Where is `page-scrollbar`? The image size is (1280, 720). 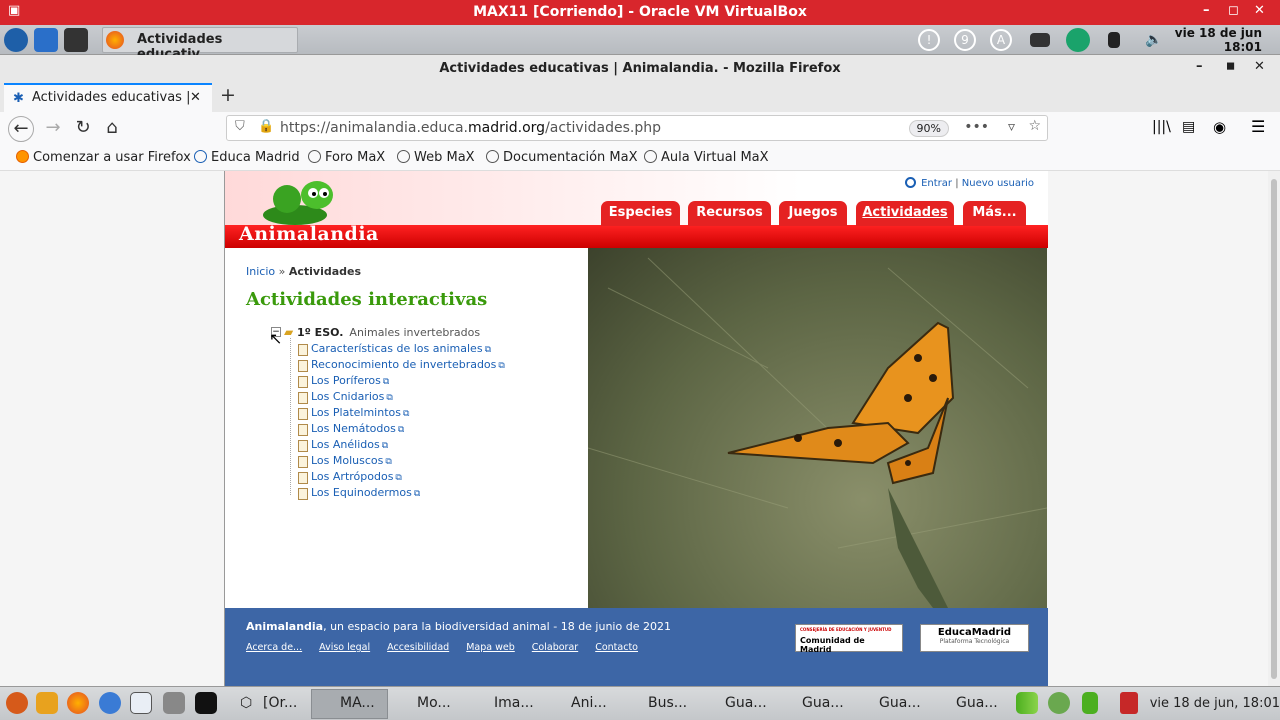
page-scrollbar is located at coordinates (1274, 428).